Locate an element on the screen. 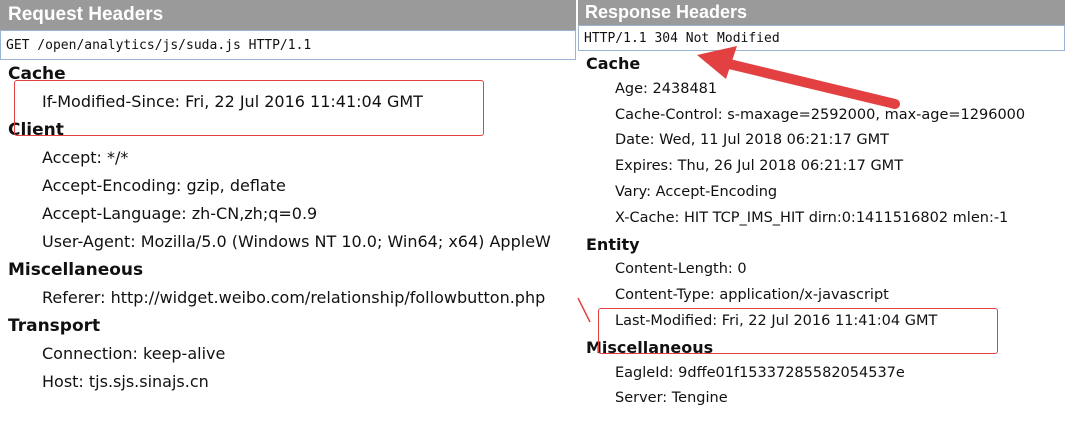  request-section-client: Client is located at coordinates (288, 130).